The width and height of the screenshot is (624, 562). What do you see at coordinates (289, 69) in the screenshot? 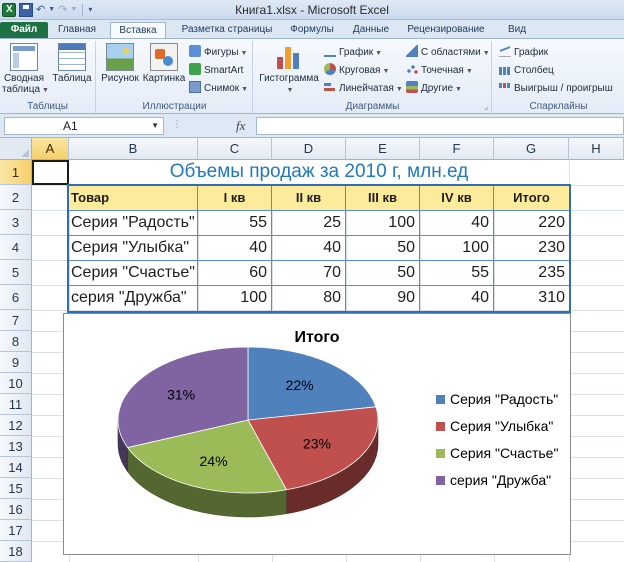
I see `histogram-button: Гистограмма ▼` at bounding box center [289, 69].